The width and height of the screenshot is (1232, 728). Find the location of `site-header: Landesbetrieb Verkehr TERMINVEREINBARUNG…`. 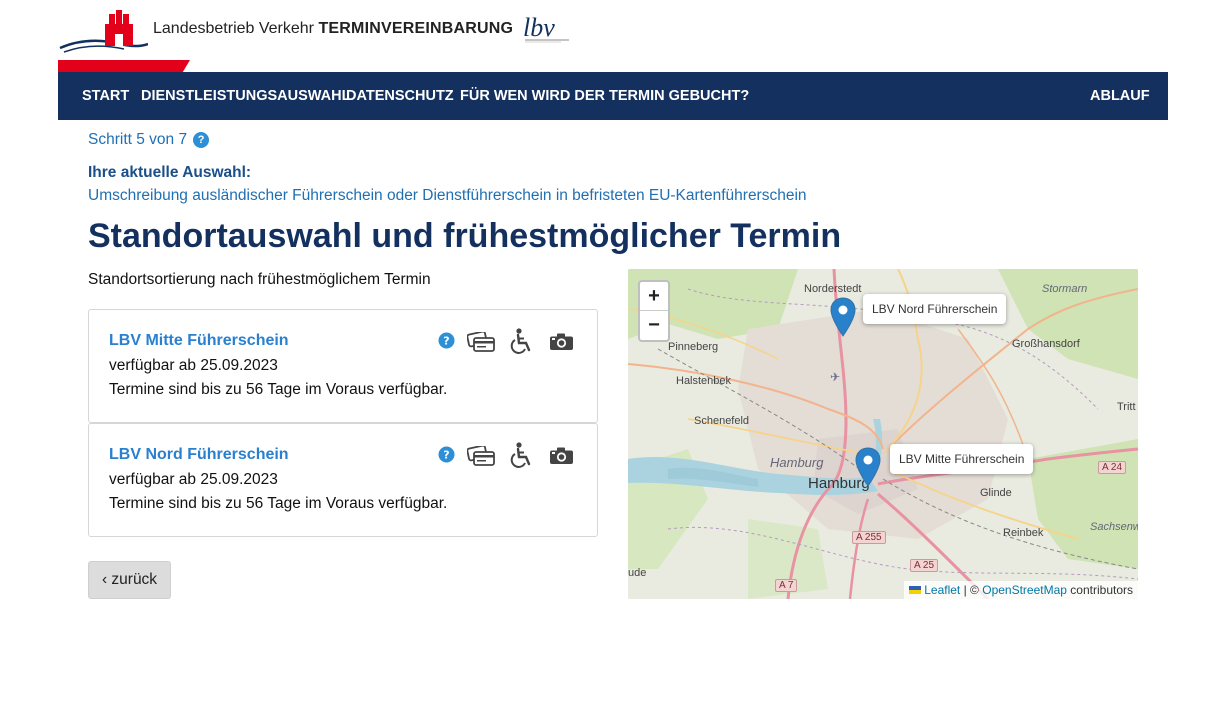

site-header: Landesbetrieb Verkehr TERMINVEREINBARUNG… is located at coordinates (613, 40).